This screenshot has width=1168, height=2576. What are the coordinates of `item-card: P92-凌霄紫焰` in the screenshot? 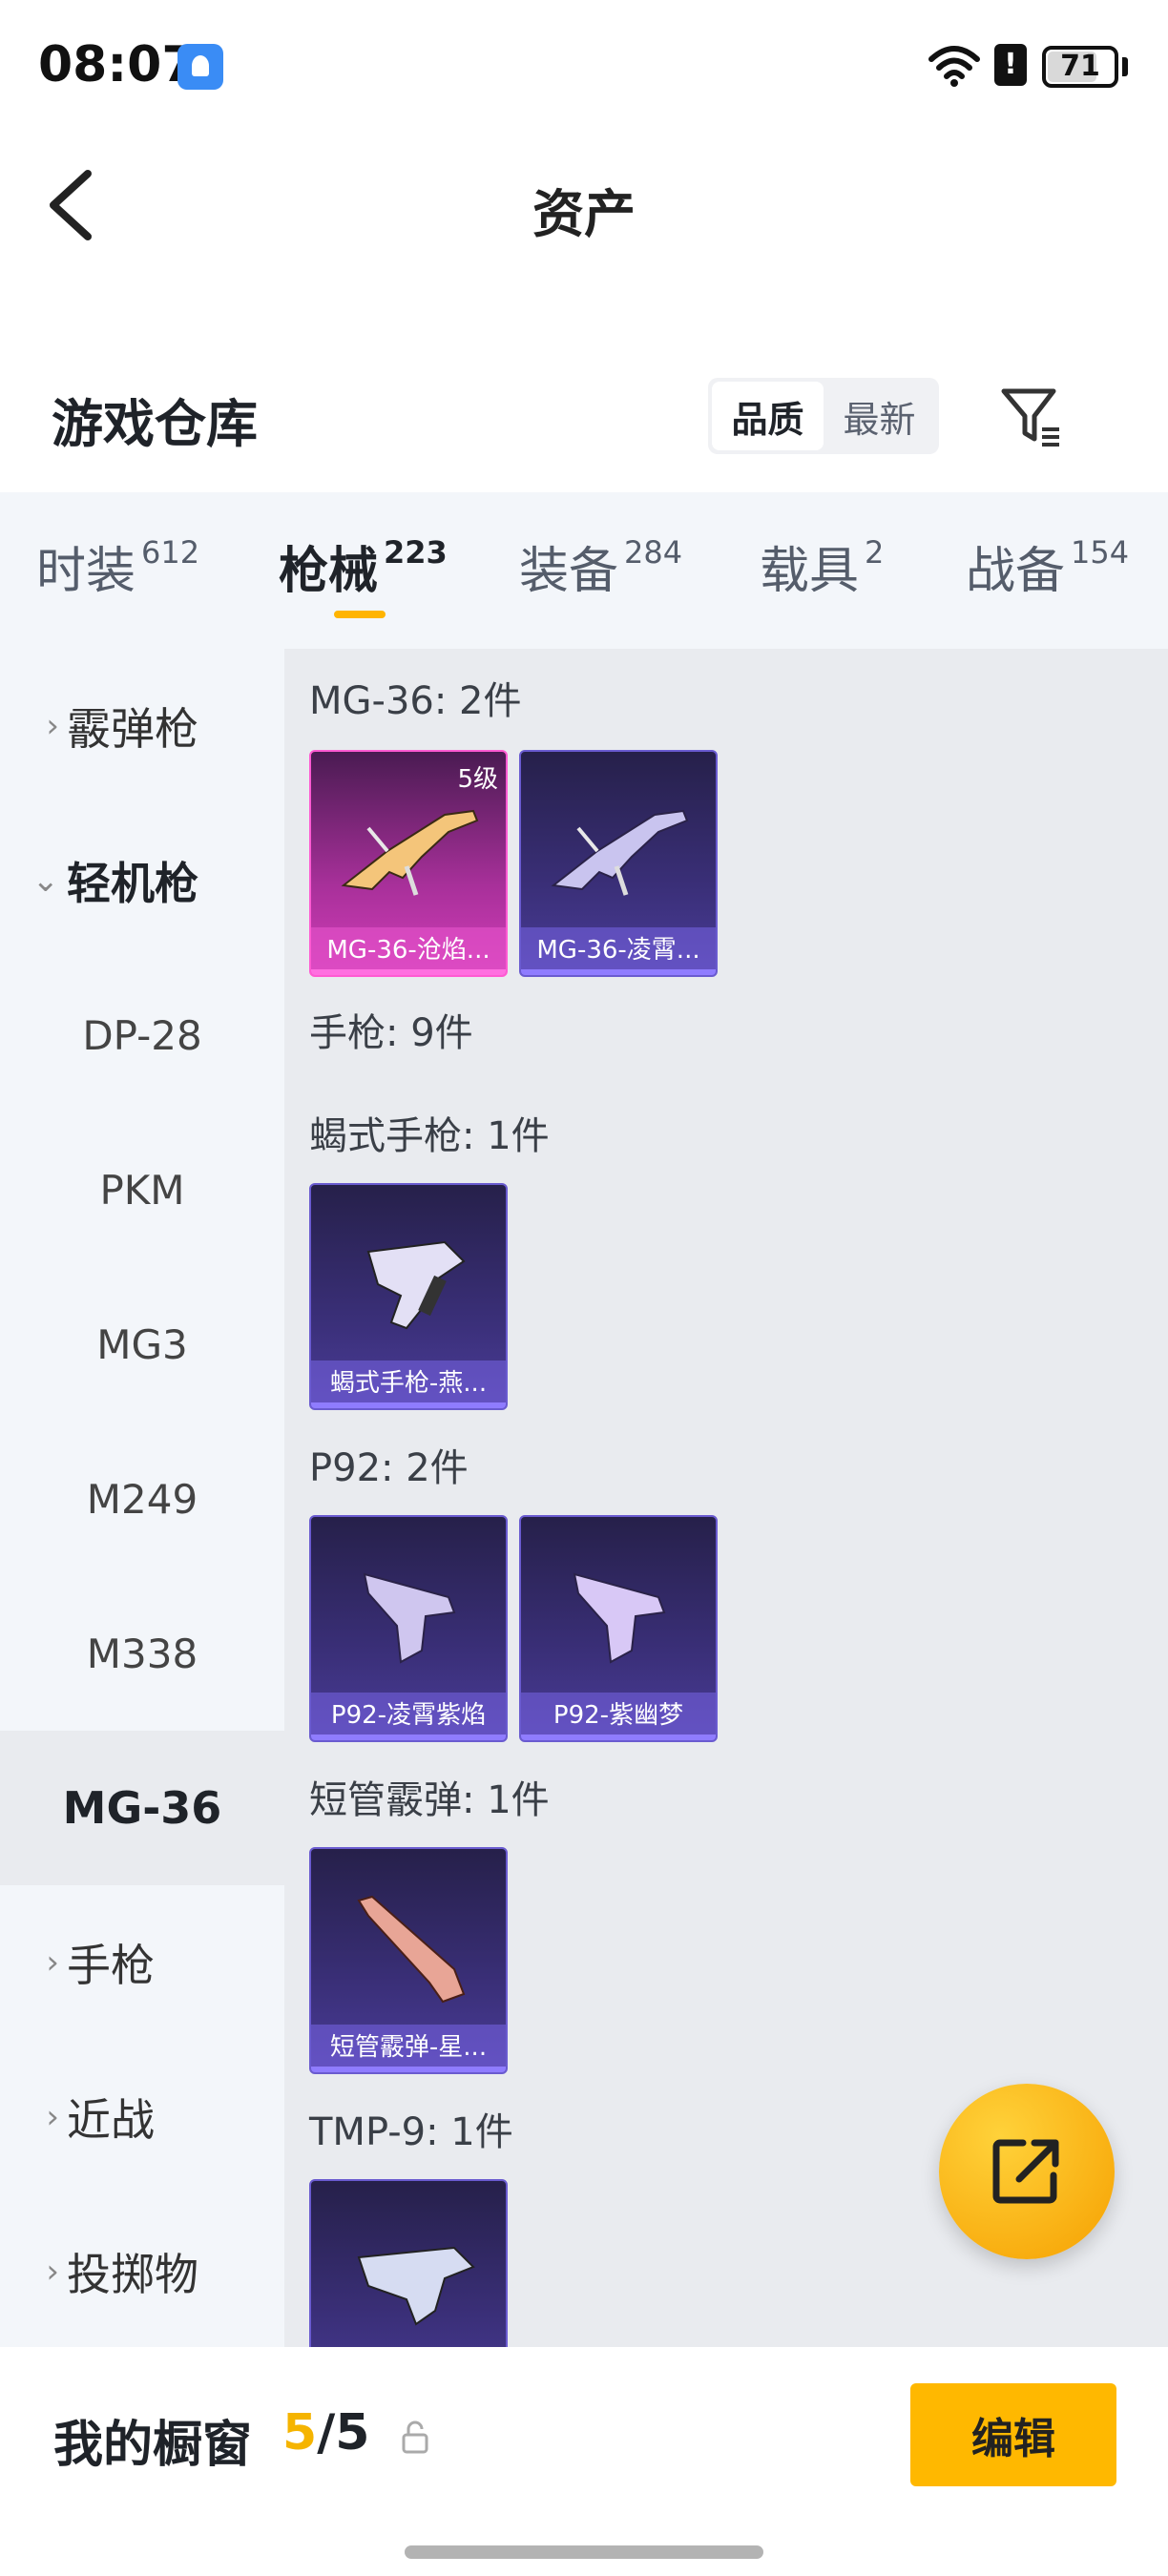 It's located at (408, 1628).